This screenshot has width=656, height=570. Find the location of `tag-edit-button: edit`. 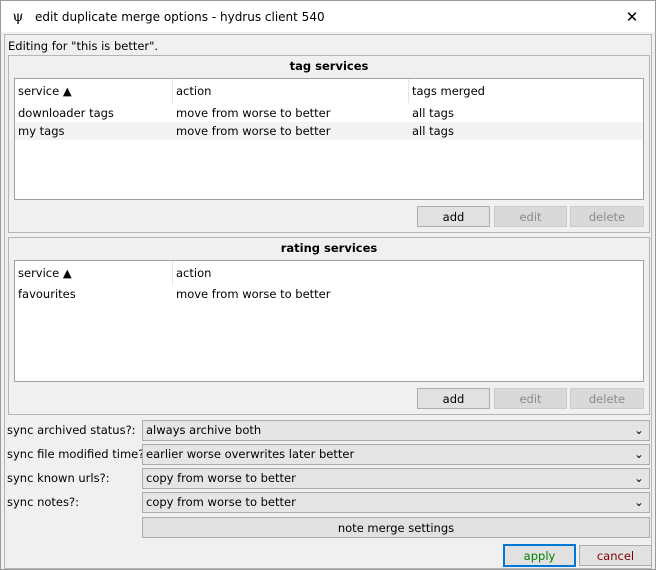

tag-edit-button: edit is located at coordinates (530, 216).